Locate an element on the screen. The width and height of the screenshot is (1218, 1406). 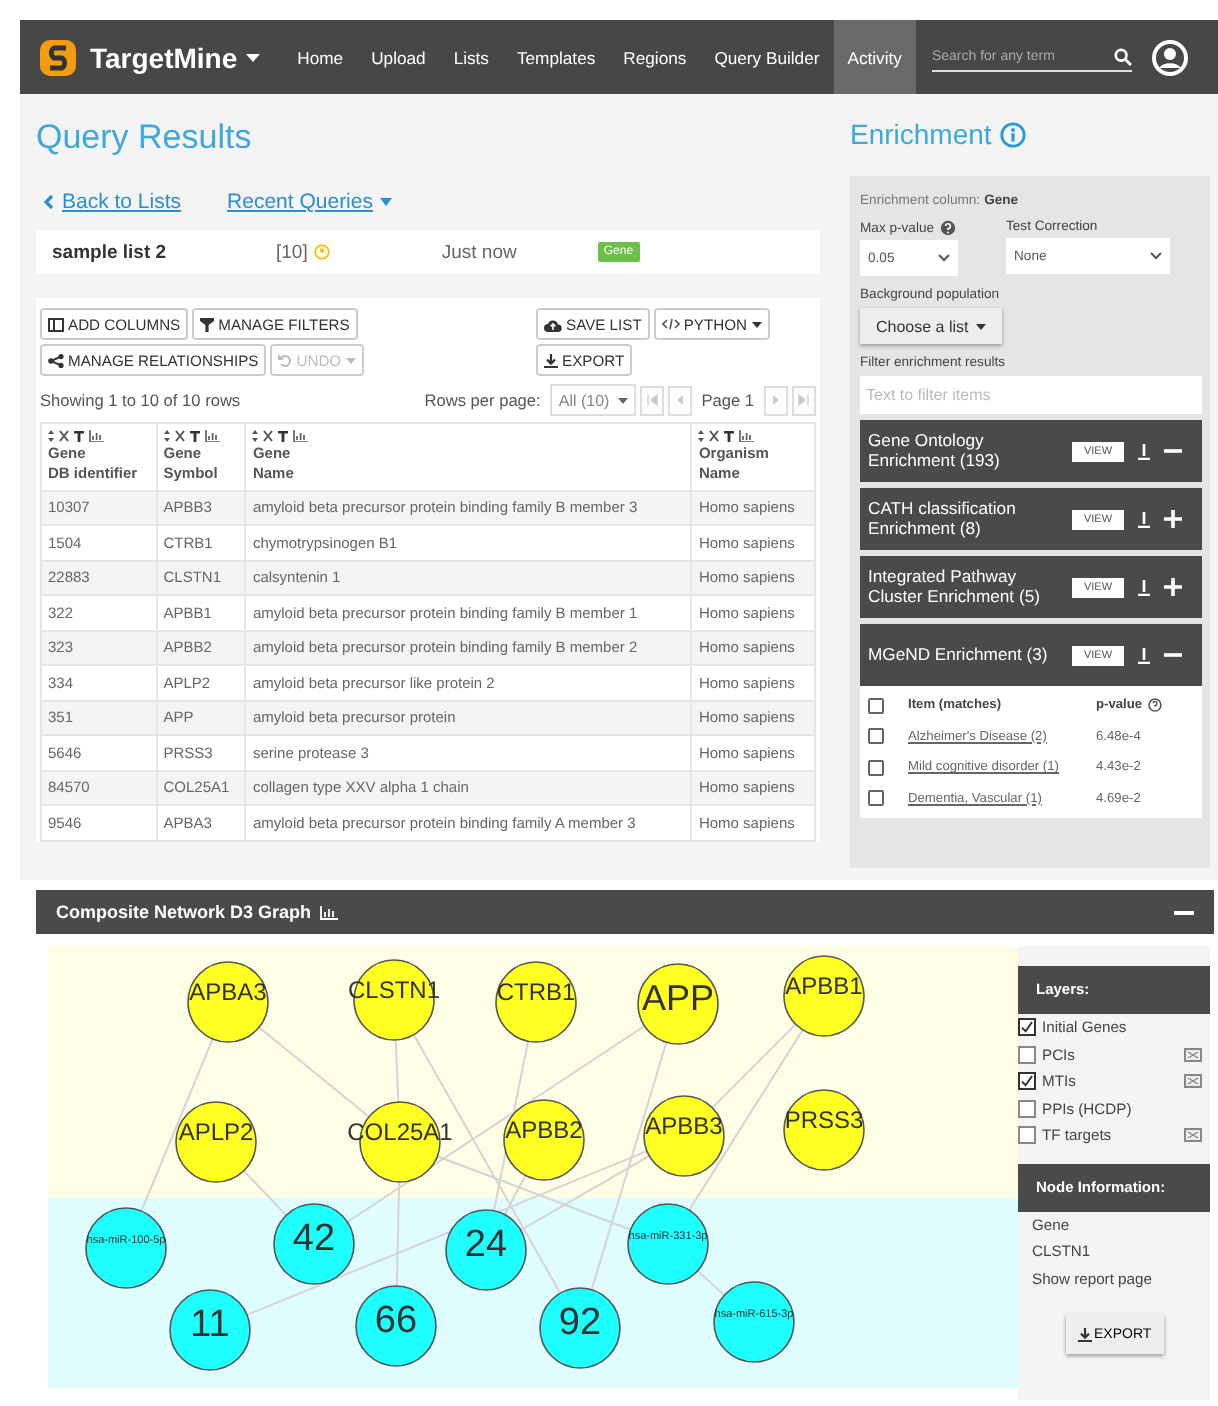
logo-icon is located at coordinates (58, 57).